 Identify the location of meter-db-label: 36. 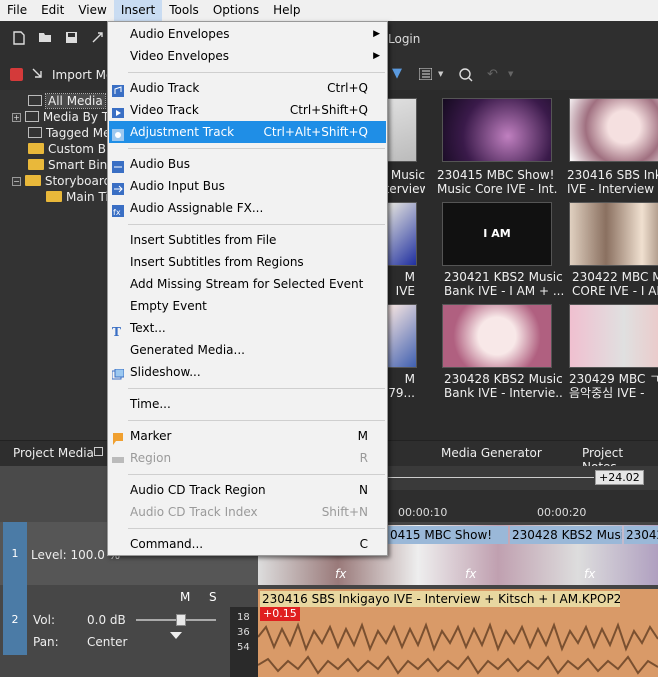
(243, 632).